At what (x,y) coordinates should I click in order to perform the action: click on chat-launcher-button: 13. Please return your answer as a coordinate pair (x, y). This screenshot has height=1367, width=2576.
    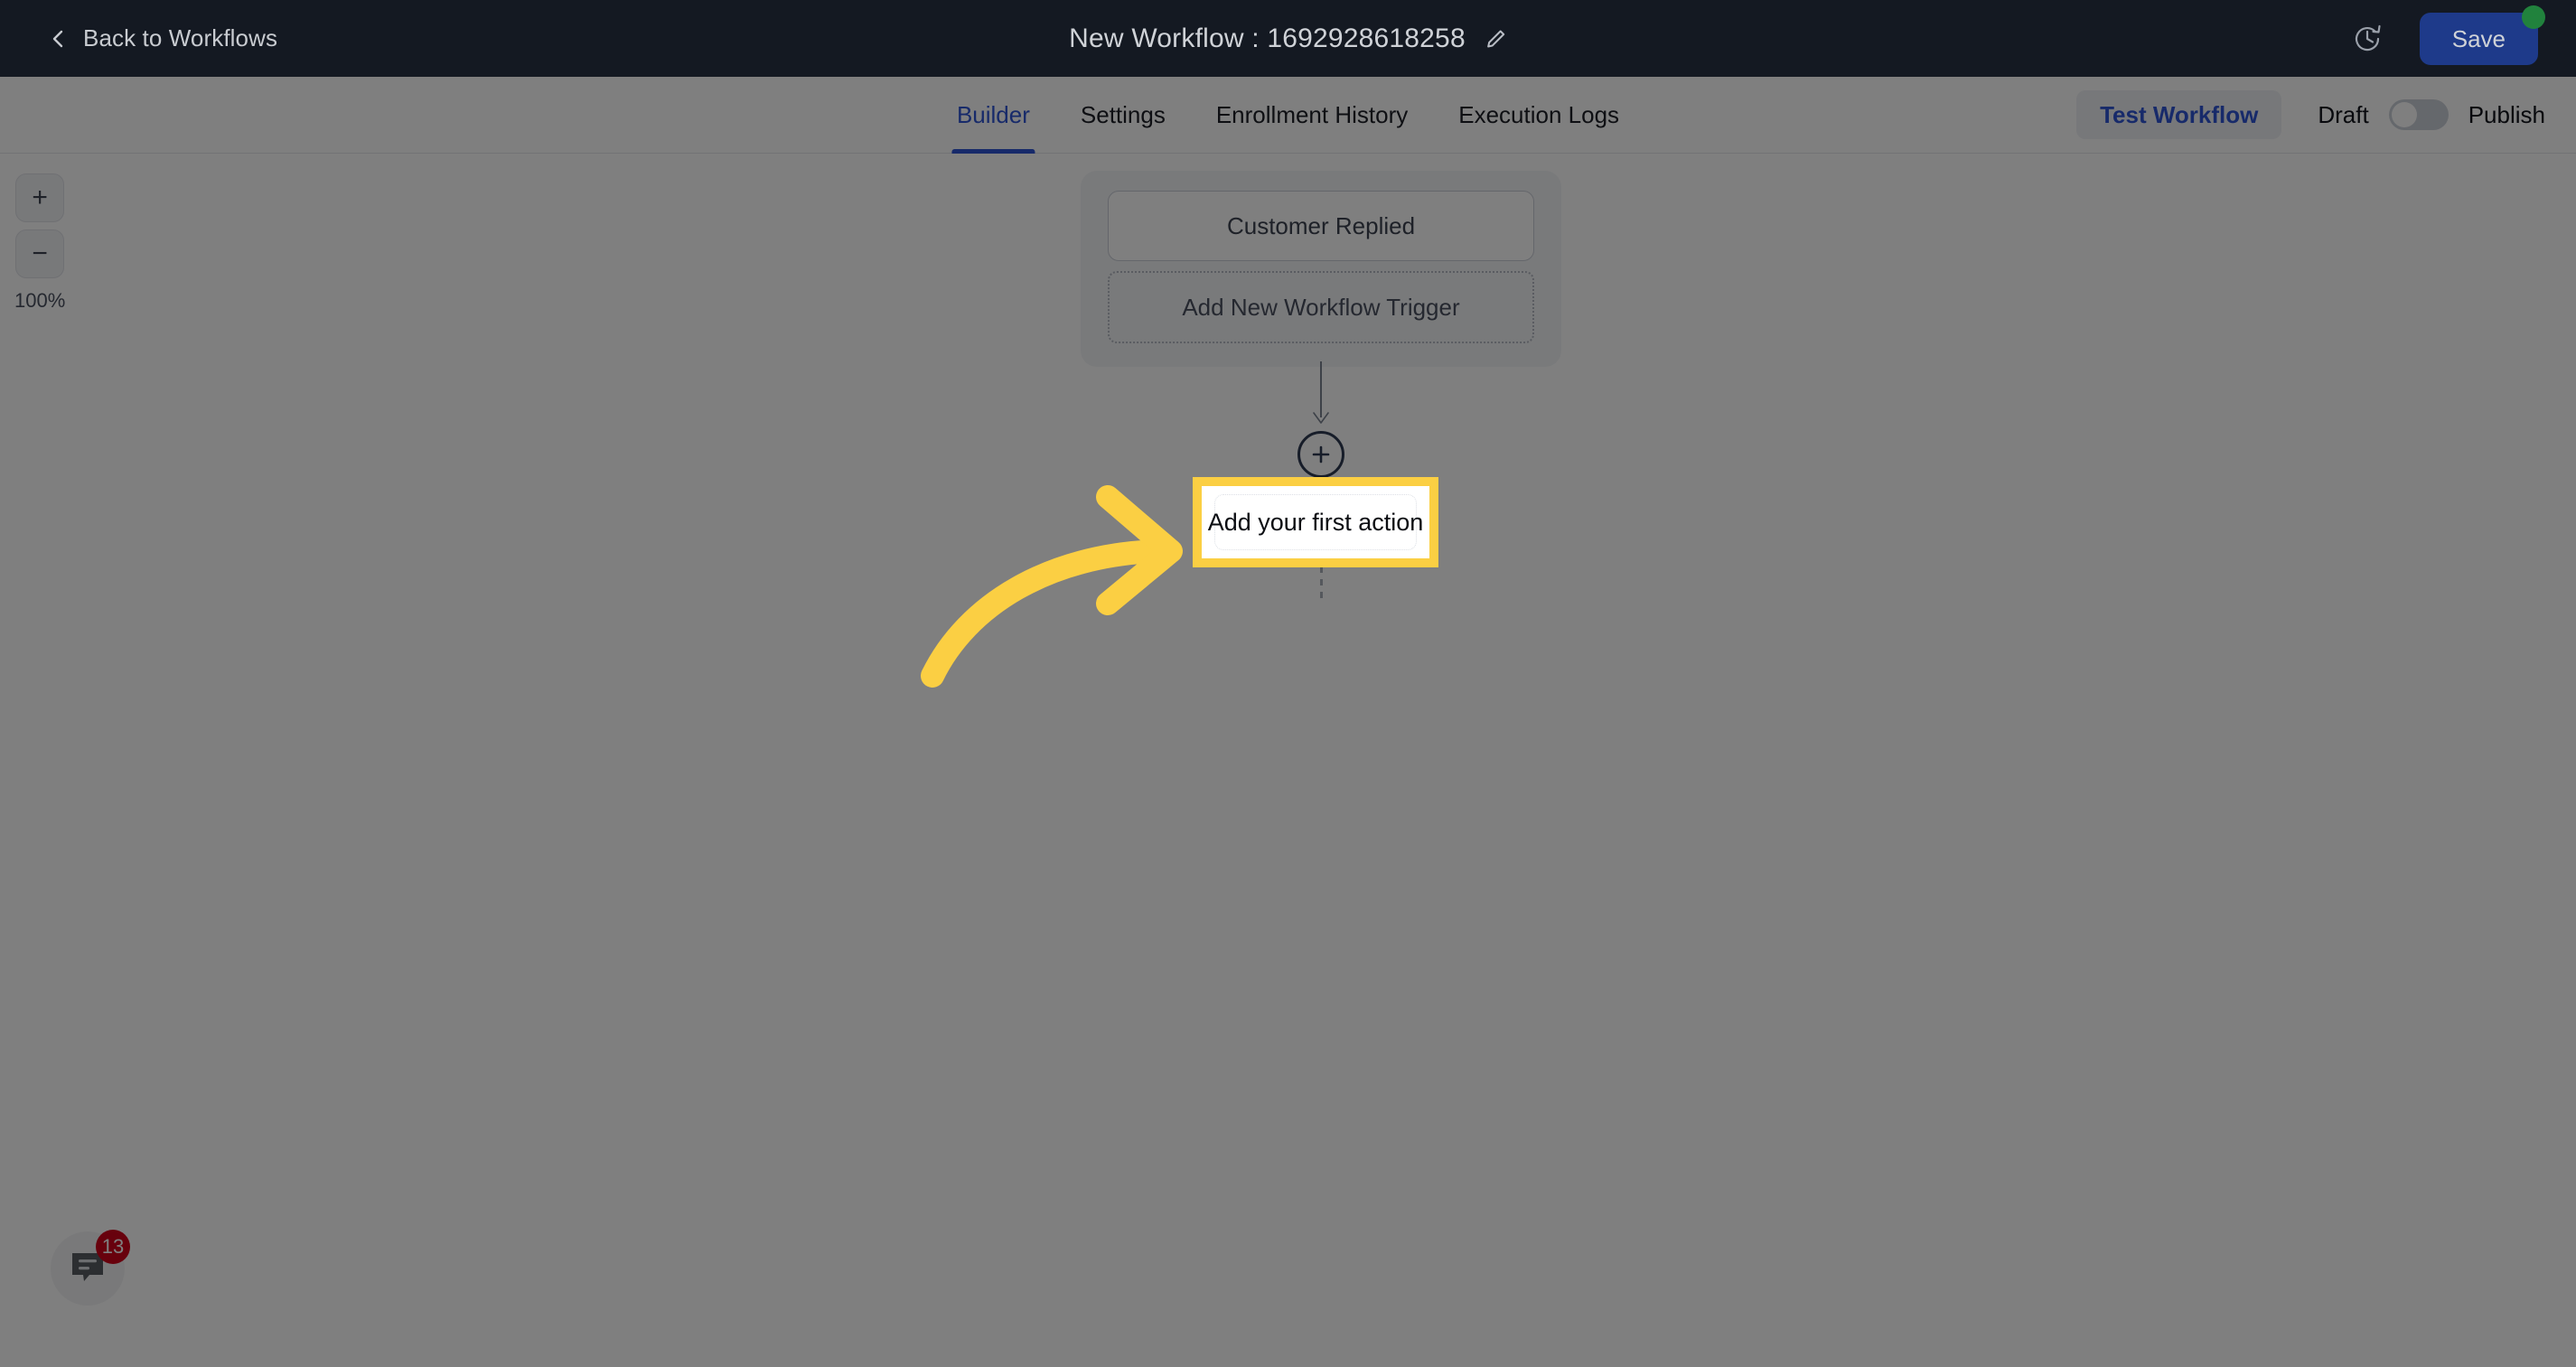
    Looking at the image, I should click on (90, 1268).